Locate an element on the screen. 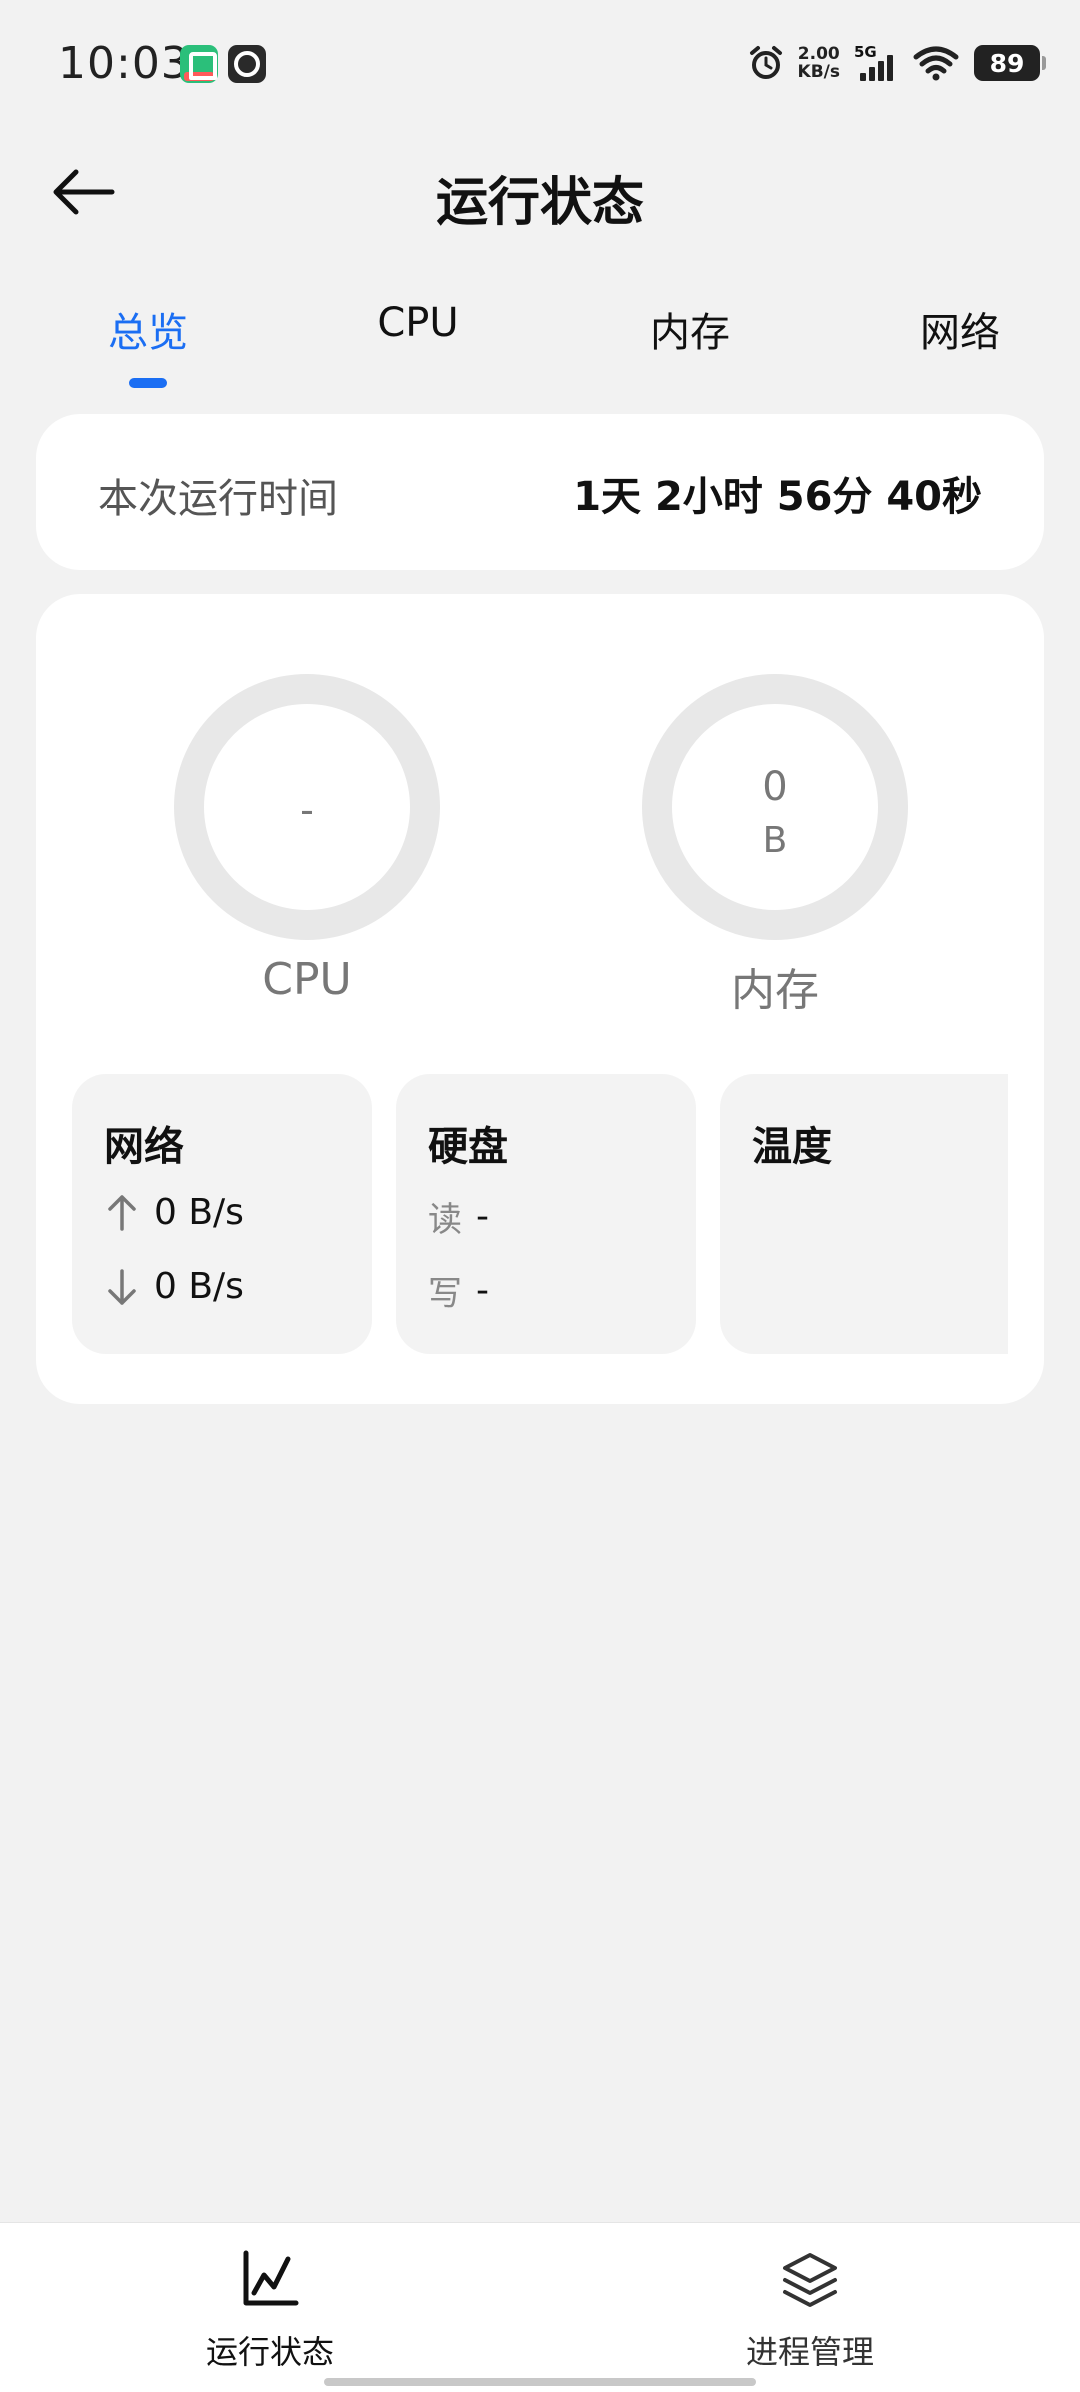  speed-value: 2.00 is located at coordinates (818, 54).